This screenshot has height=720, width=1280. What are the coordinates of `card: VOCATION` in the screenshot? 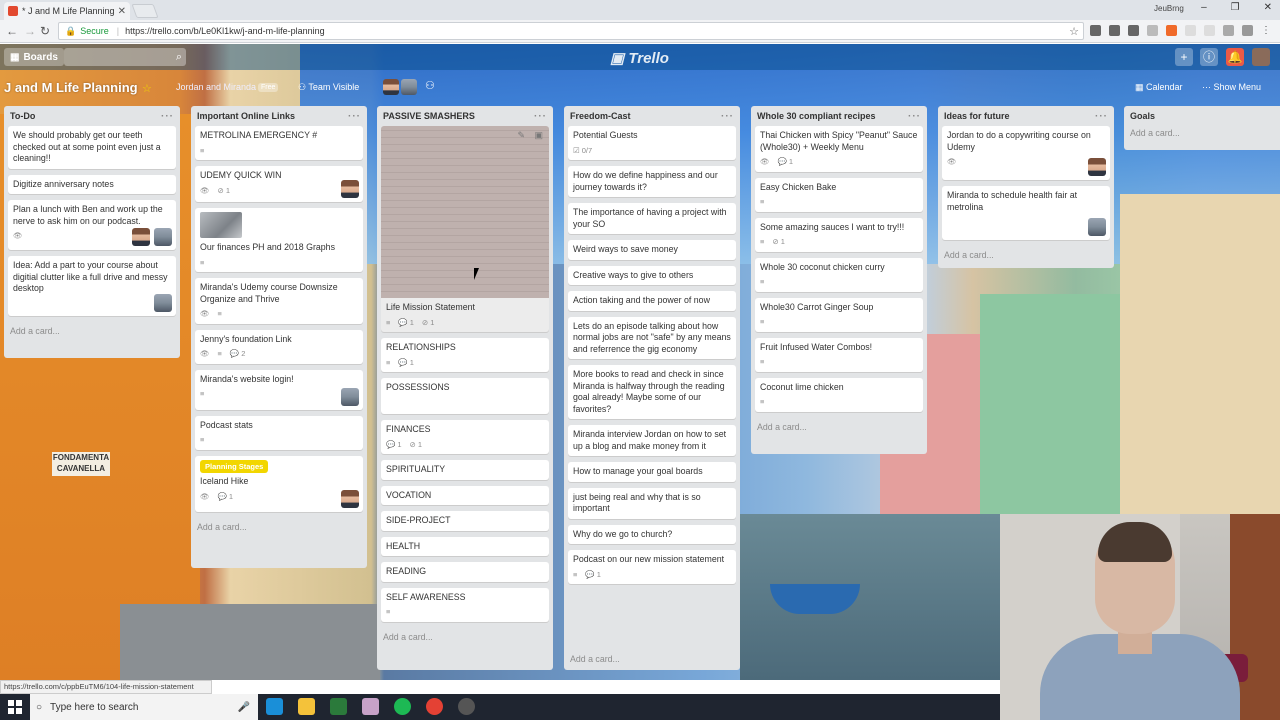 It's located at (465, 495).